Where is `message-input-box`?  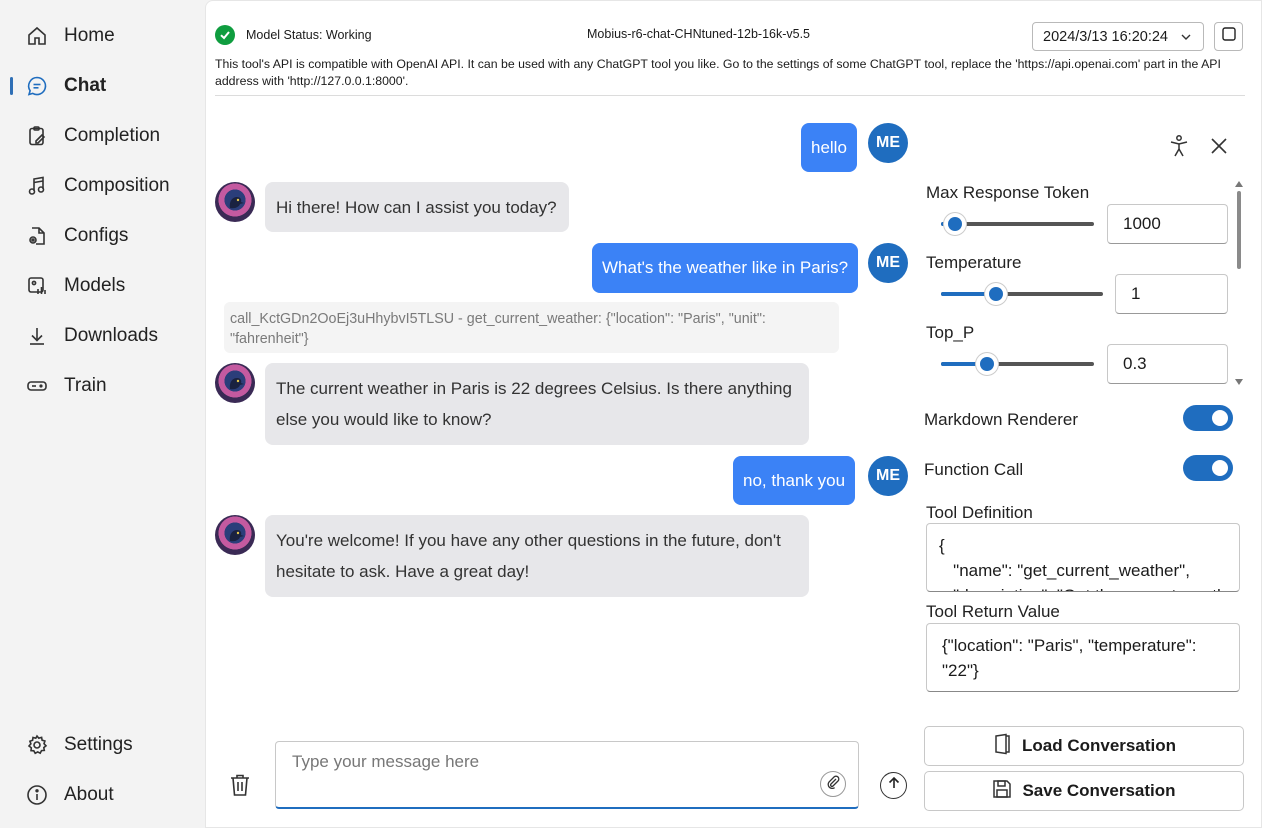 message-input-box is located at coordinates (567, 775).